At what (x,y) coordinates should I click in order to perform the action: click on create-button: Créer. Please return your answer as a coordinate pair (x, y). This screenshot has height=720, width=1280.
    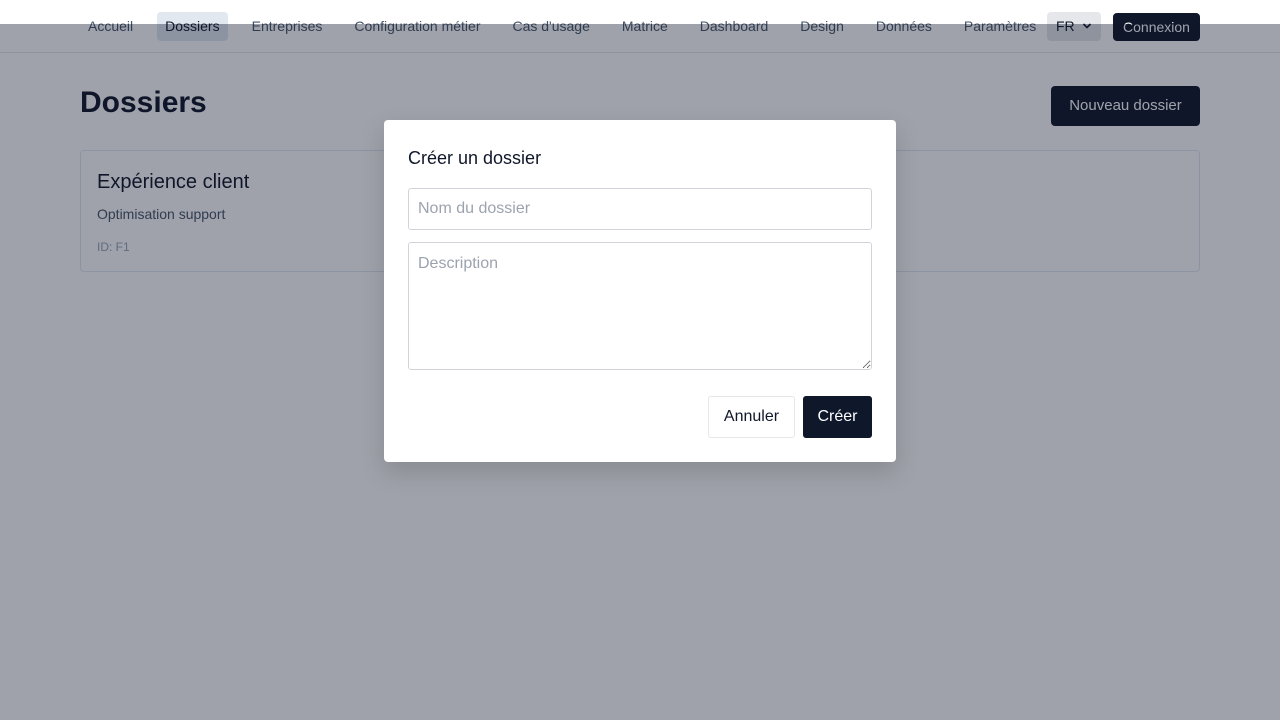
    Looking at the image, I should click on (837, 417).